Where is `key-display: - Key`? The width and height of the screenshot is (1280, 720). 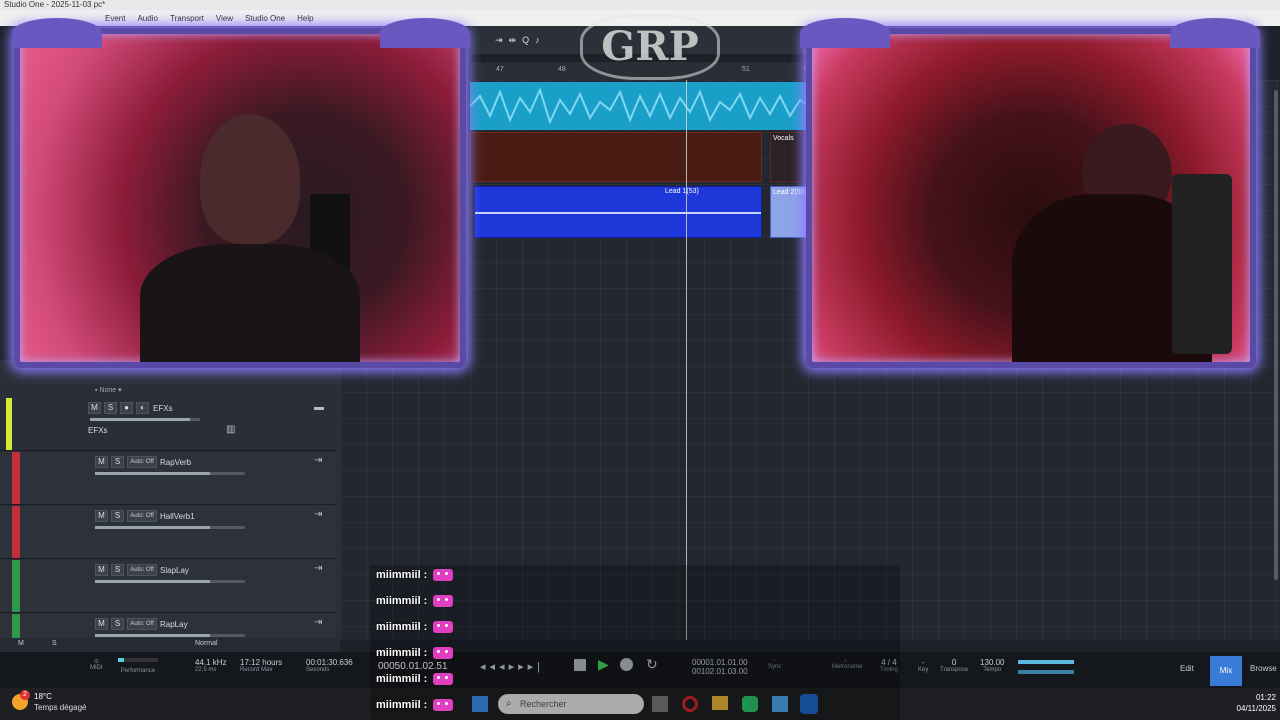 key-display: - Key is located at coordinates (923, 665).